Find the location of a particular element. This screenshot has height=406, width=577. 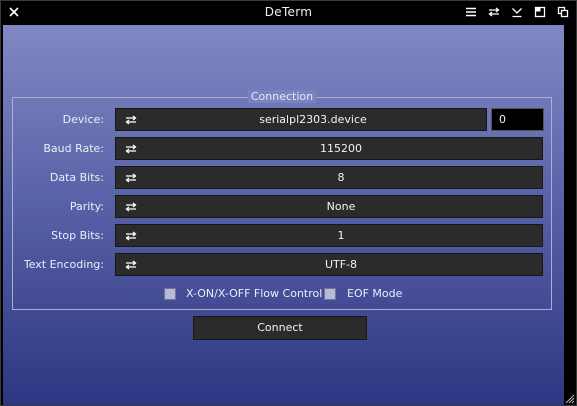

text-encoding-value: UTF-8 is located at coordinates (341, 264).